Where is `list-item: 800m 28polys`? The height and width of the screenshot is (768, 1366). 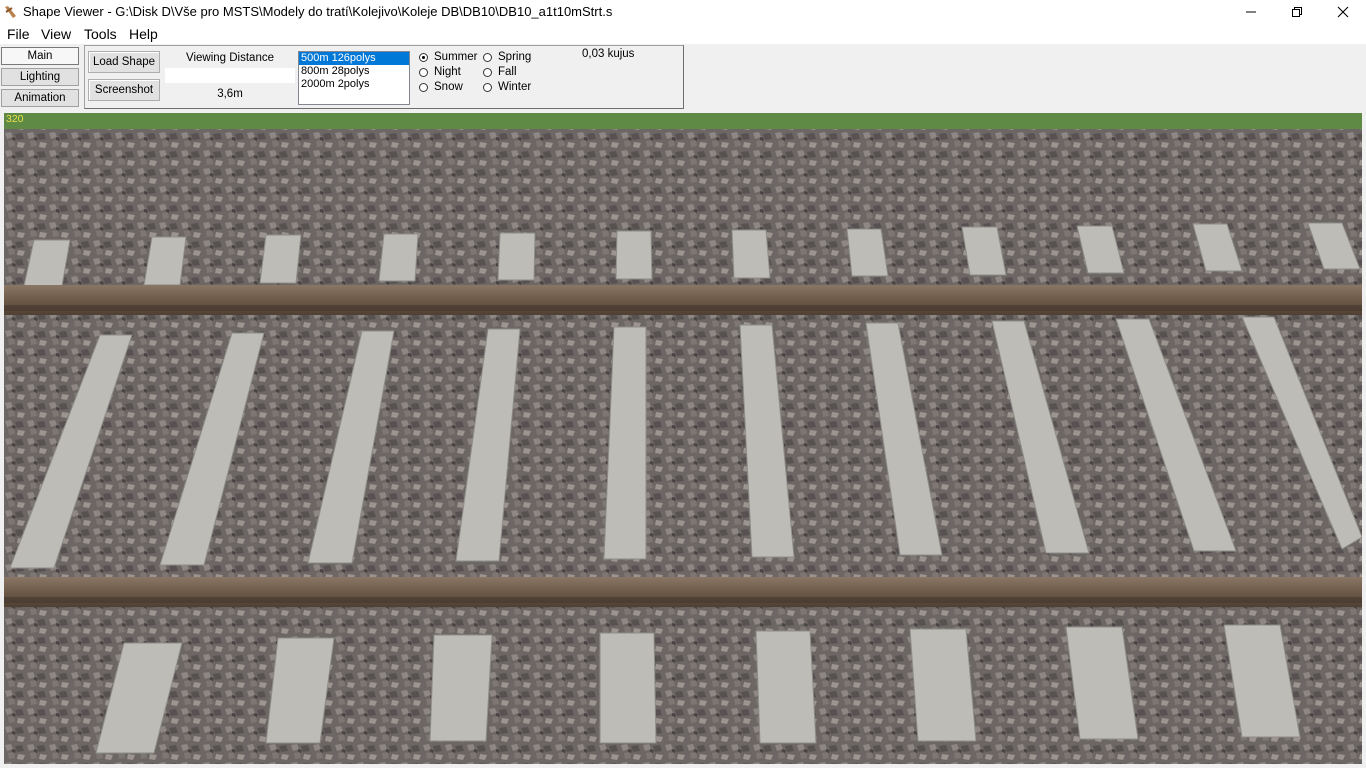
list-item: 800m 28polys is located at coordinates (354, 71).